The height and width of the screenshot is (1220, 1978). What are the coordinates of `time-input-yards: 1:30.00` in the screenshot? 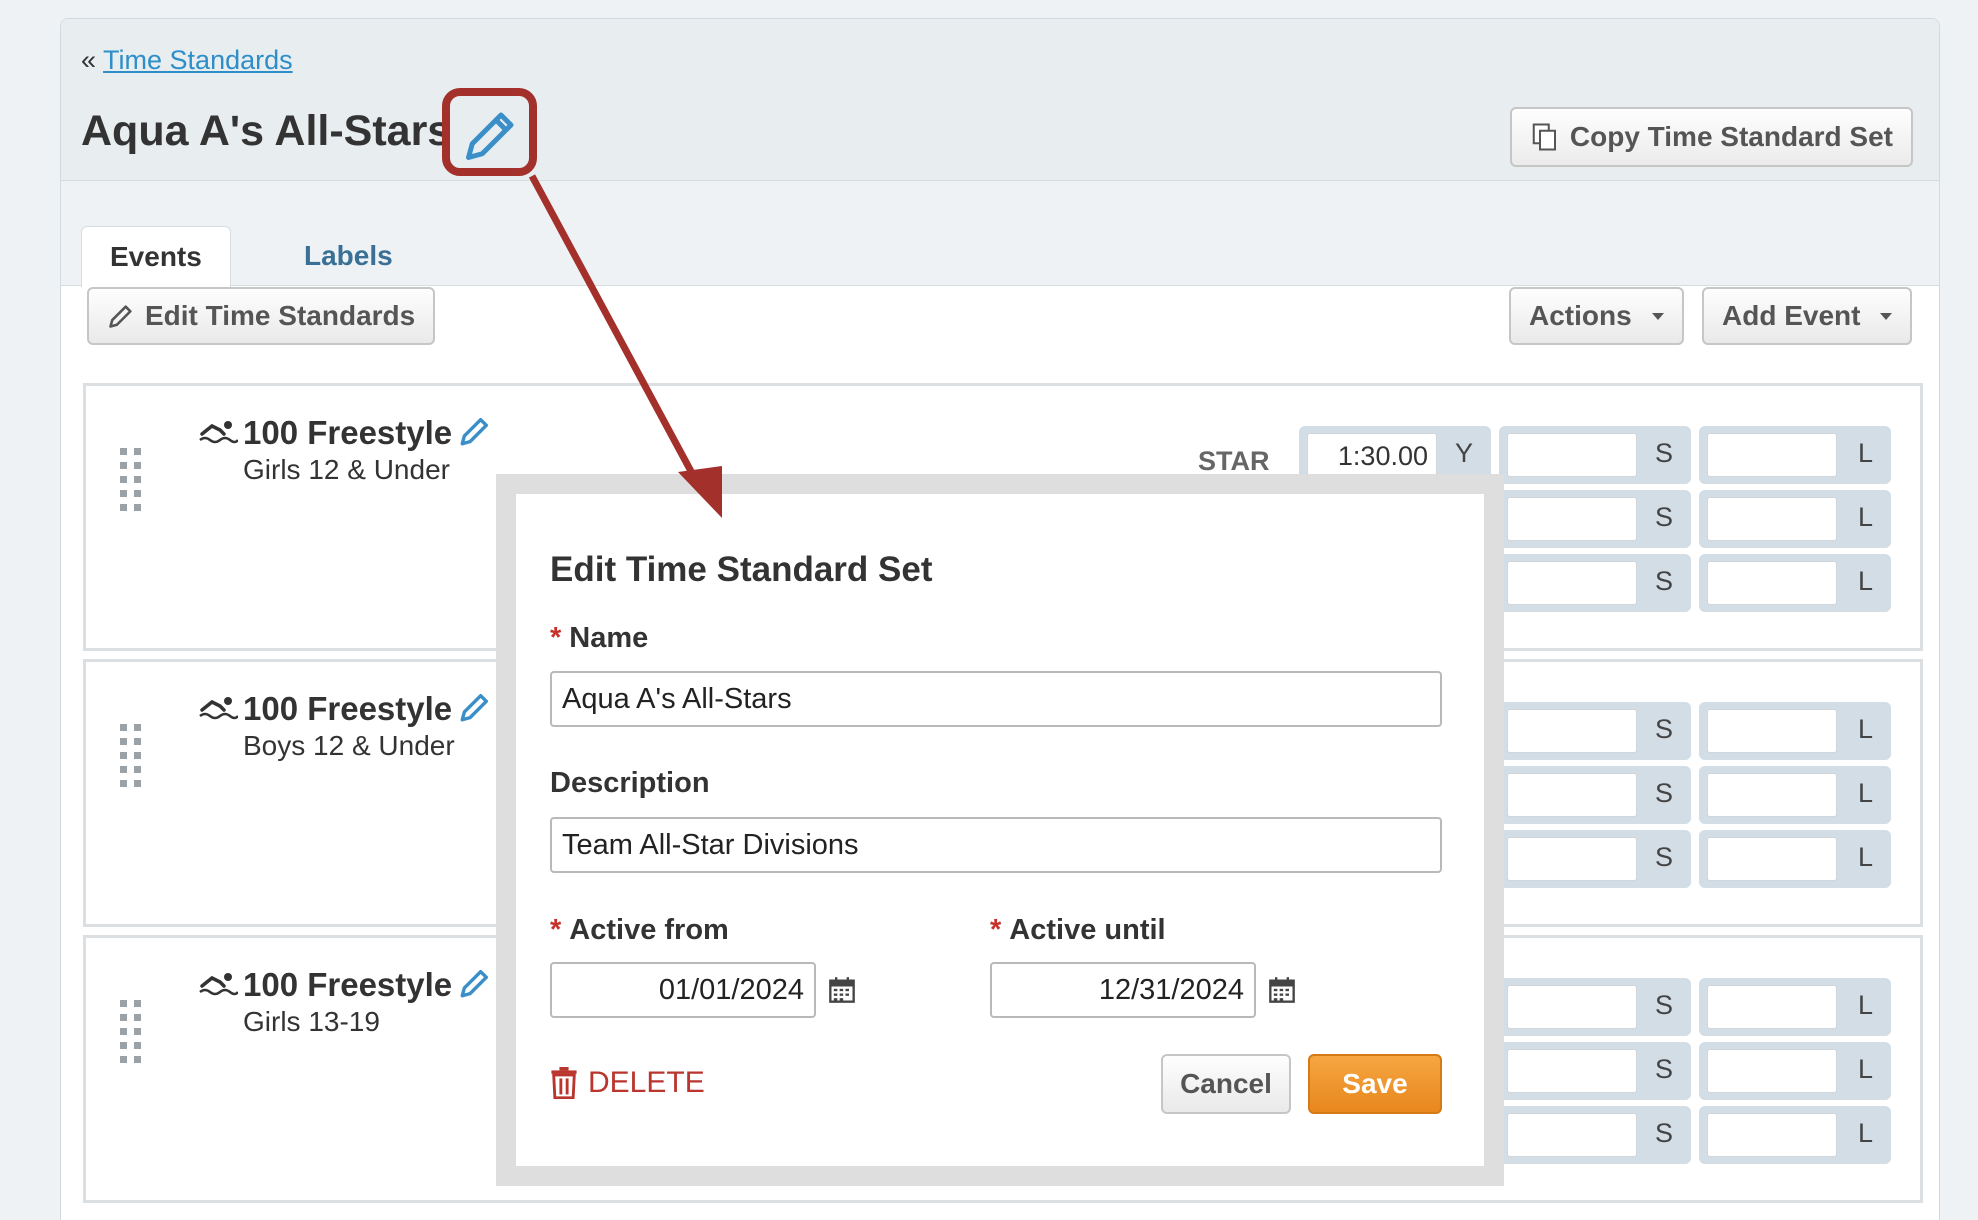 It's located at (1372, 455).